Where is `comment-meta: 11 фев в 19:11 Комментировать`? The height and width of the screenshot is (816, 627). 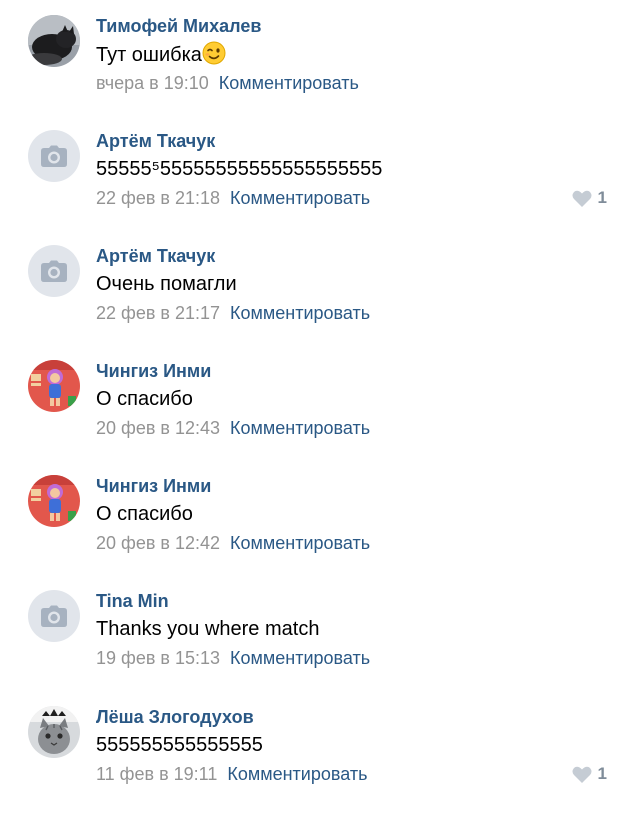
comment-meta: 11 фев в 19:11 Комментировать is located at coordinates (231, 774).